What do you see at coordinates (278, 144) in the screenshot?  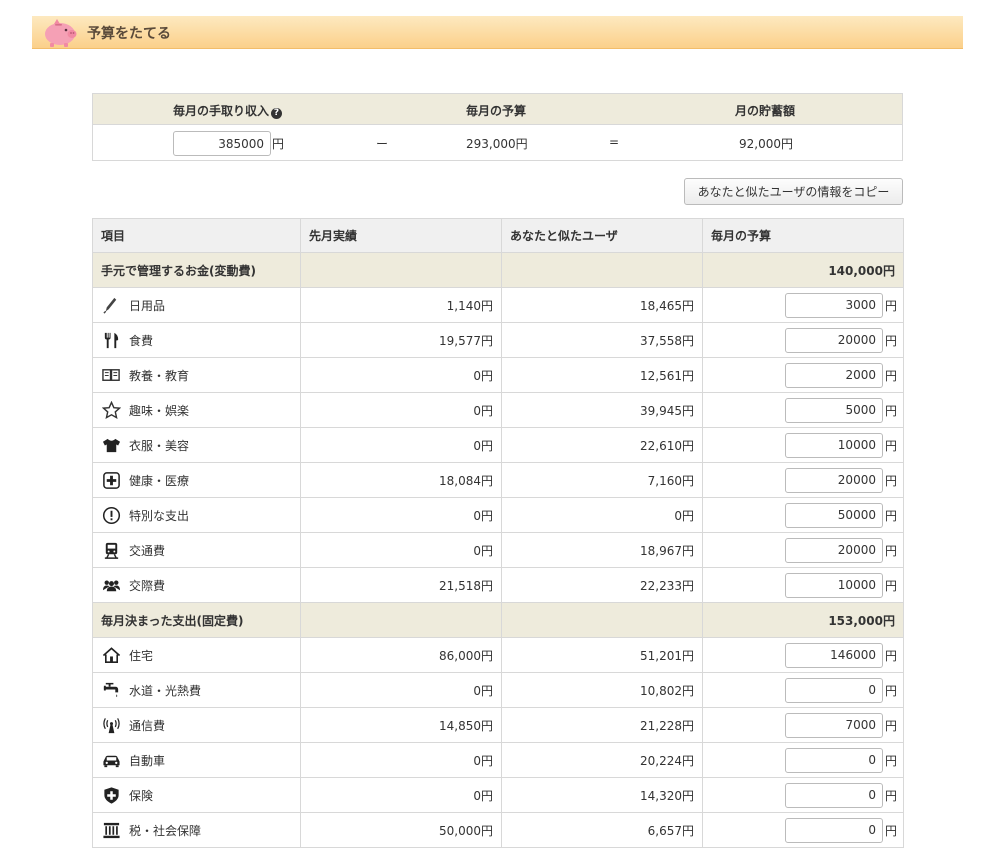 I see `income-yen: 円` at bounding box center [278, 144].